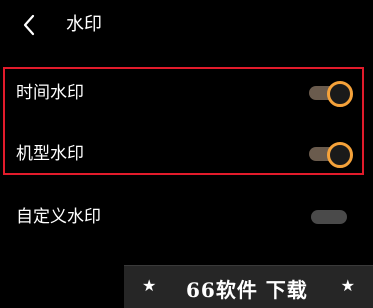 This screenshot has width=373, height=308. I want to click on settings-row-model-watermark: 机型水印, so click(186, 154).